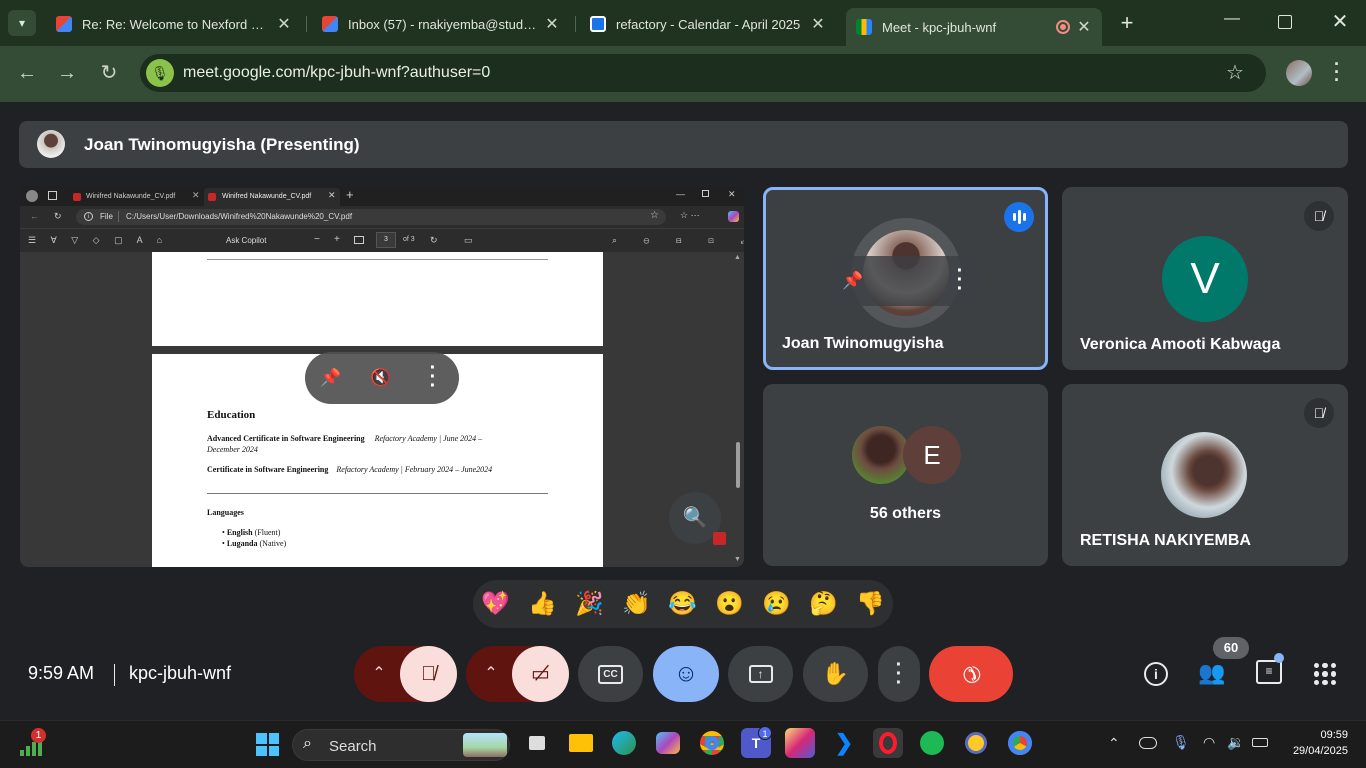  Describe the element at coordinates (589, 603) in the screenshot. I see `reaction-party-popper: 🎉` at that location.